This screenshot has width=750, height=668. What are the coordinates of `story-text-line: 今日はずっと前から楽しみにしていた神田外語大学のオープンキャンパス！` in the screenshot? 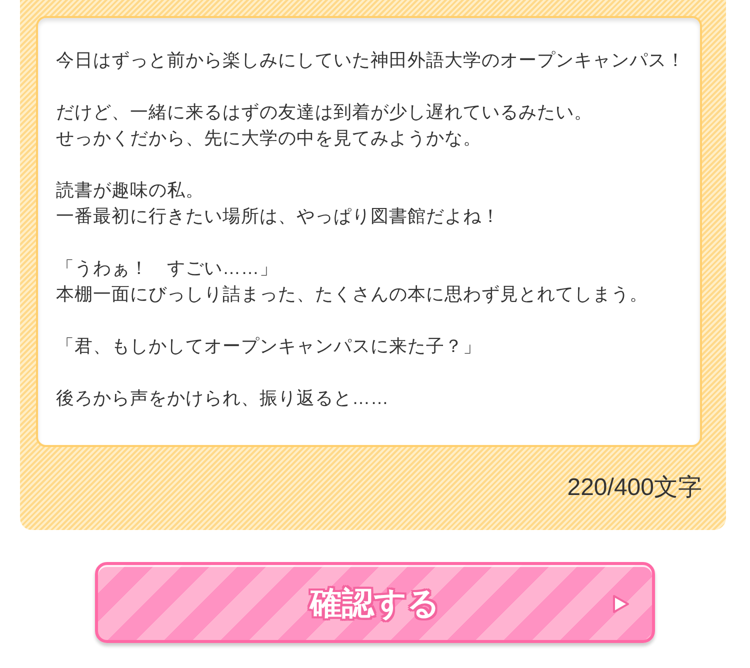 It's located at (370, 60).